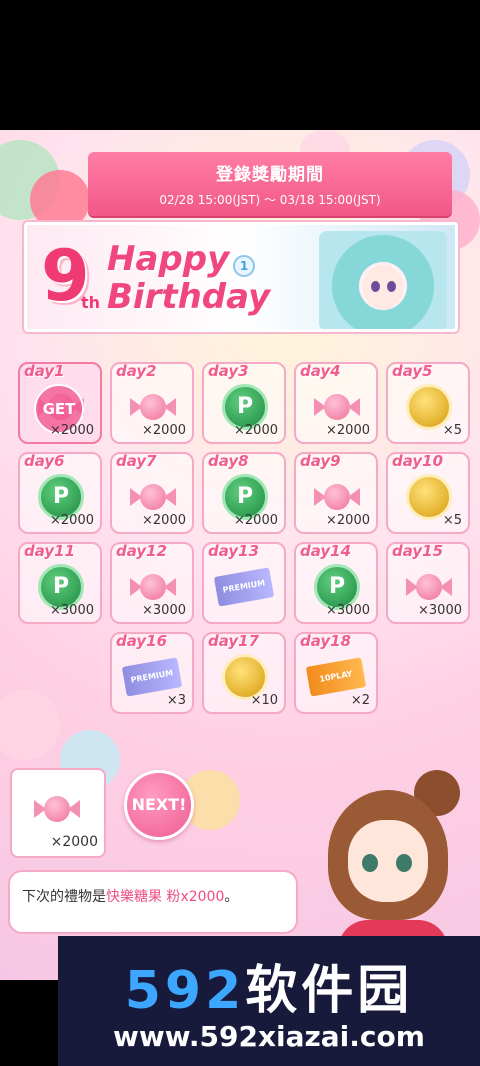  What do you see at coordinates (60, 583) in the screenshot?
I see `reward-cell-day11: day11 P ×3000` at bounding box center [60, 583].